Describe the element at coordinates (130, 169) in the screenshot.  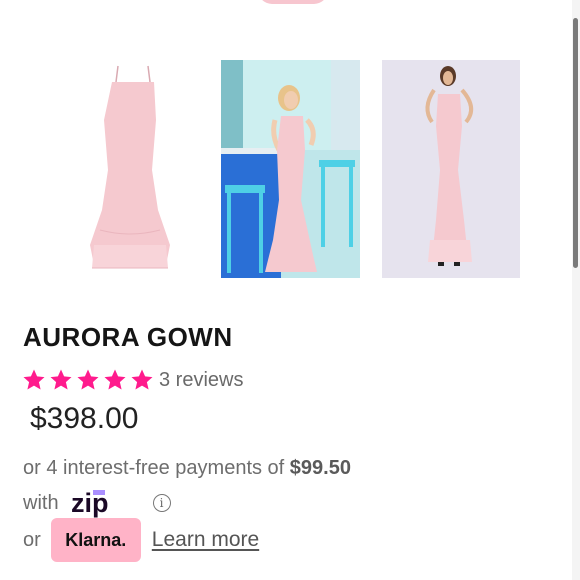
I see `product-image-flat` at that location.